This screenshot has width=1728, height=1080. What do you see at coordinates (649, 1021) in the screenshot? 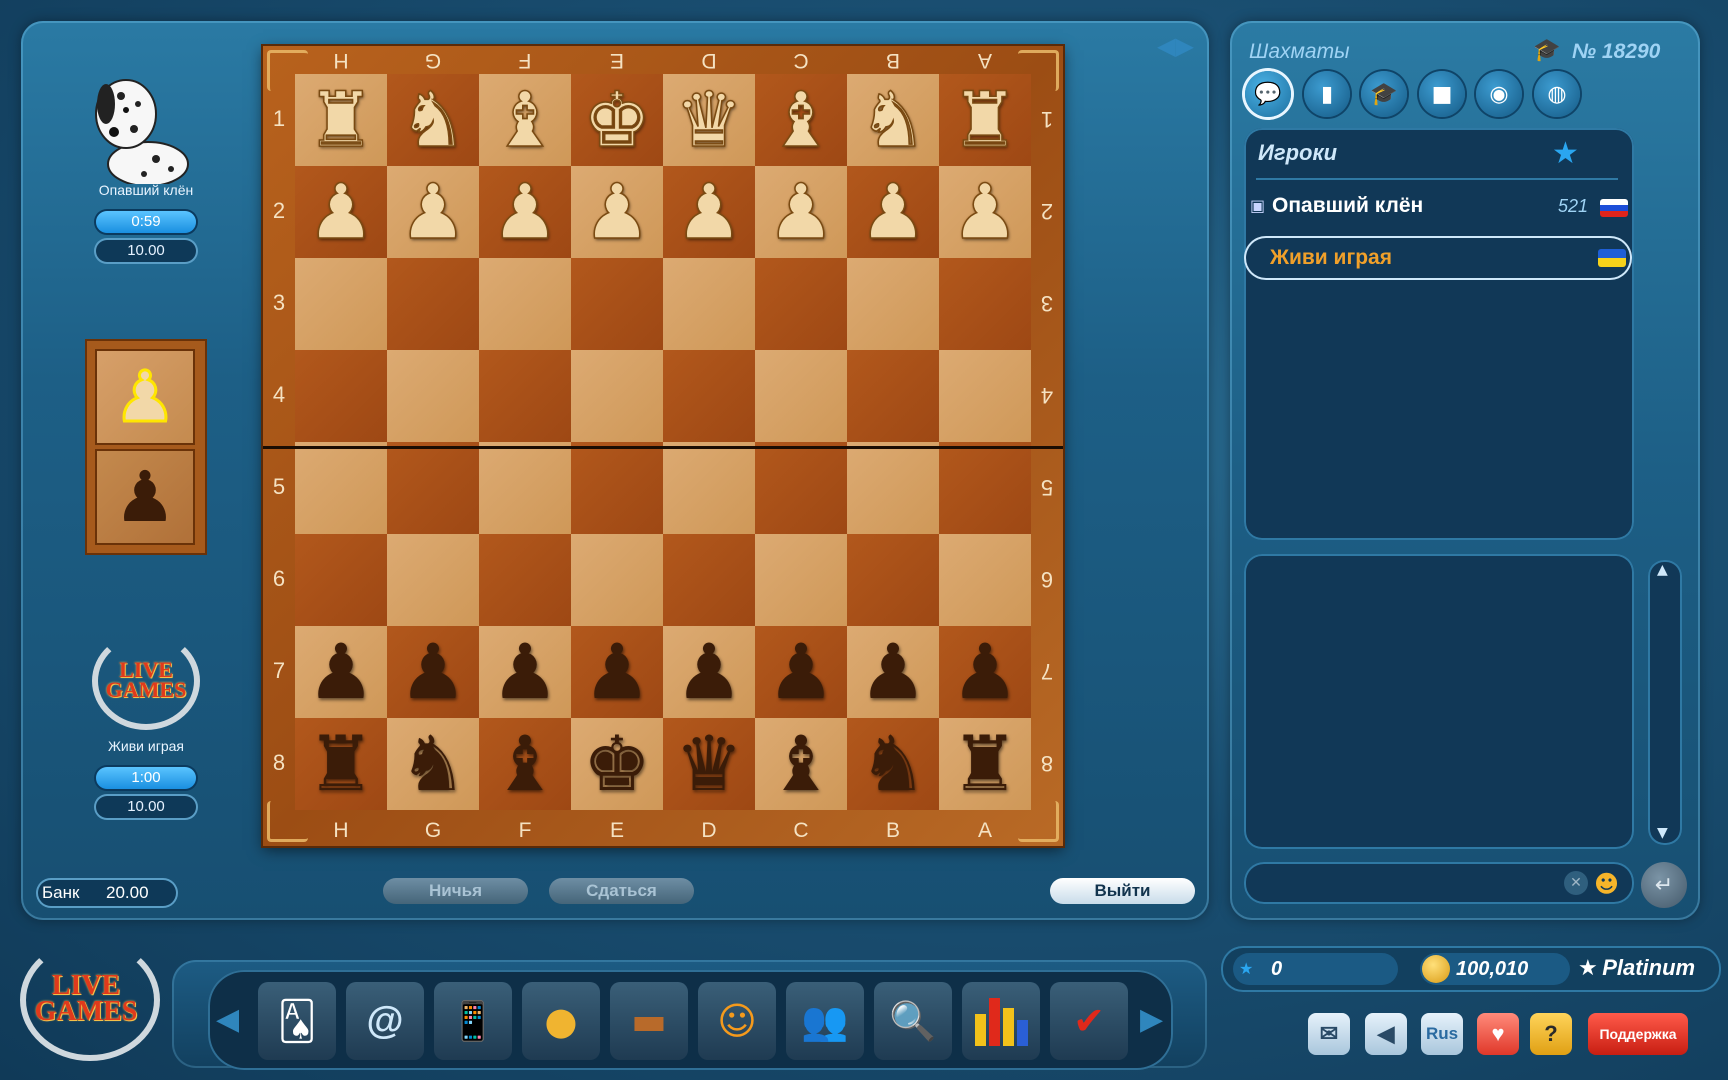
I see `dock-item-wallet: ▬` at bounding box center [649, 1021].